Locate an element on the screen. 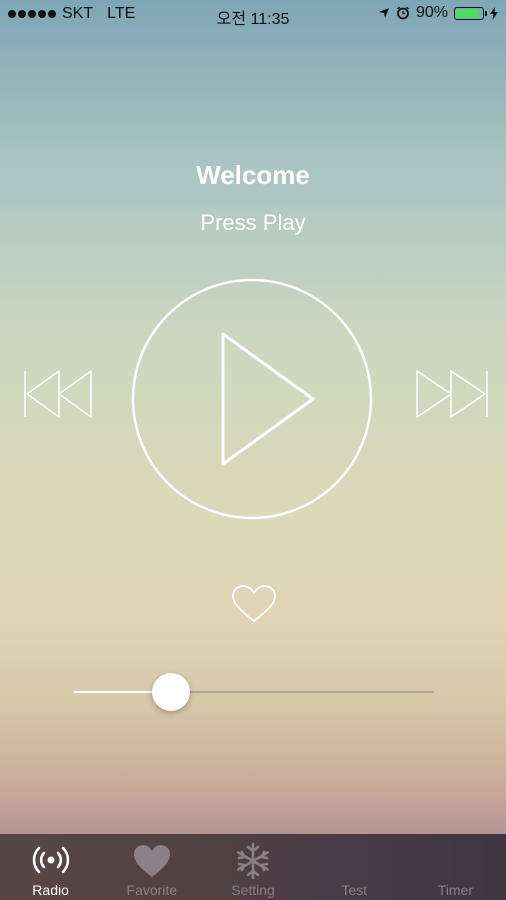 The width and height of the screenshot is (506, 900). fast-forward-button is located at coordinates (452, 394).